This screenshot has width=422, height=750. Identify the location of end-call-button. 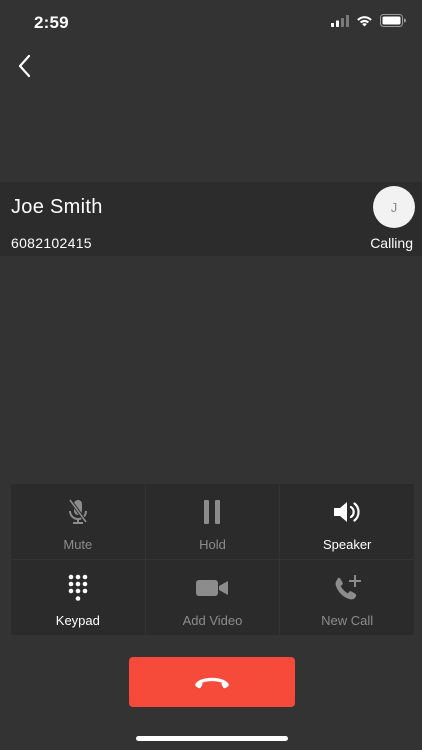
(212, 682).